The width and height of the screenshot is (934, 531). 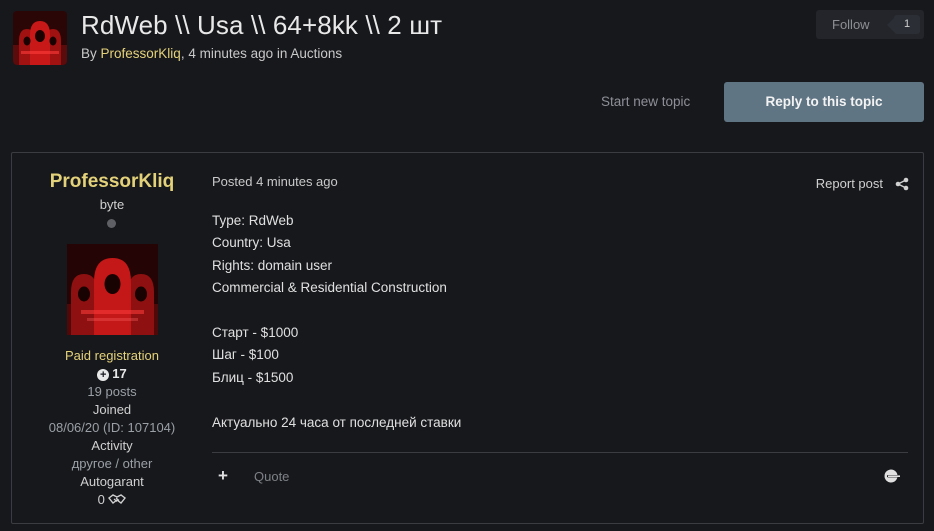 What do you see at coordinates (251, 243) in the screenshot?
I see `post-body-line: Country: Usa` at bounding box center [251, 243].